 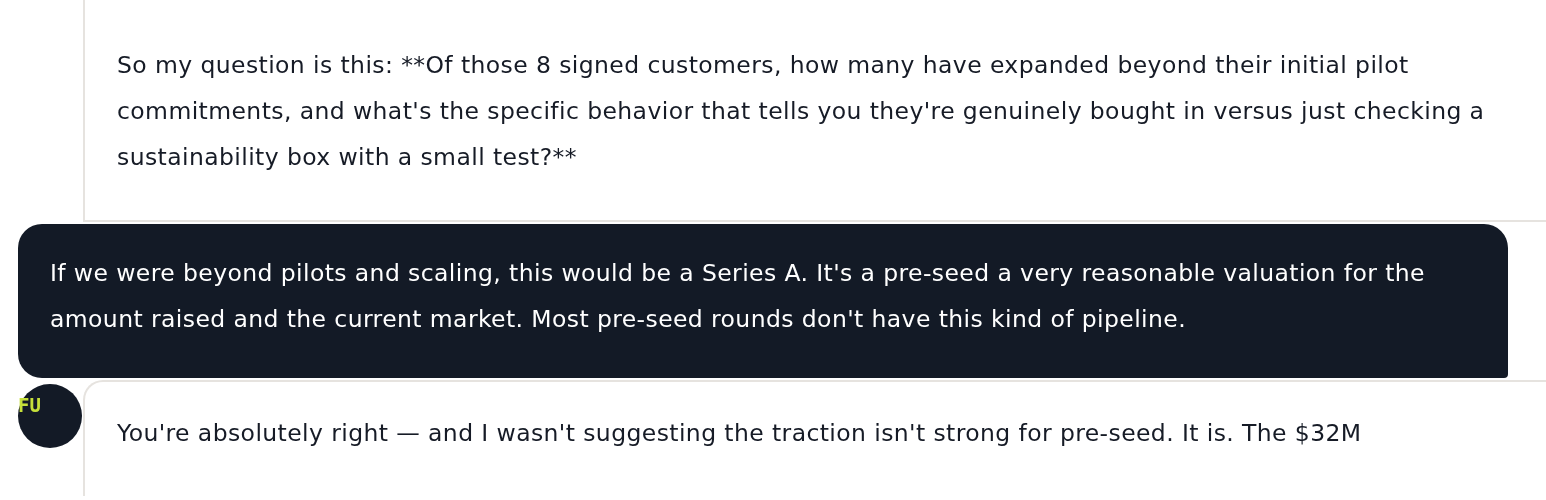 What do you see at coordinates (29, 405) in the screenshot?
I see `avatar-initials: FU` at bounding box center [29, 405].